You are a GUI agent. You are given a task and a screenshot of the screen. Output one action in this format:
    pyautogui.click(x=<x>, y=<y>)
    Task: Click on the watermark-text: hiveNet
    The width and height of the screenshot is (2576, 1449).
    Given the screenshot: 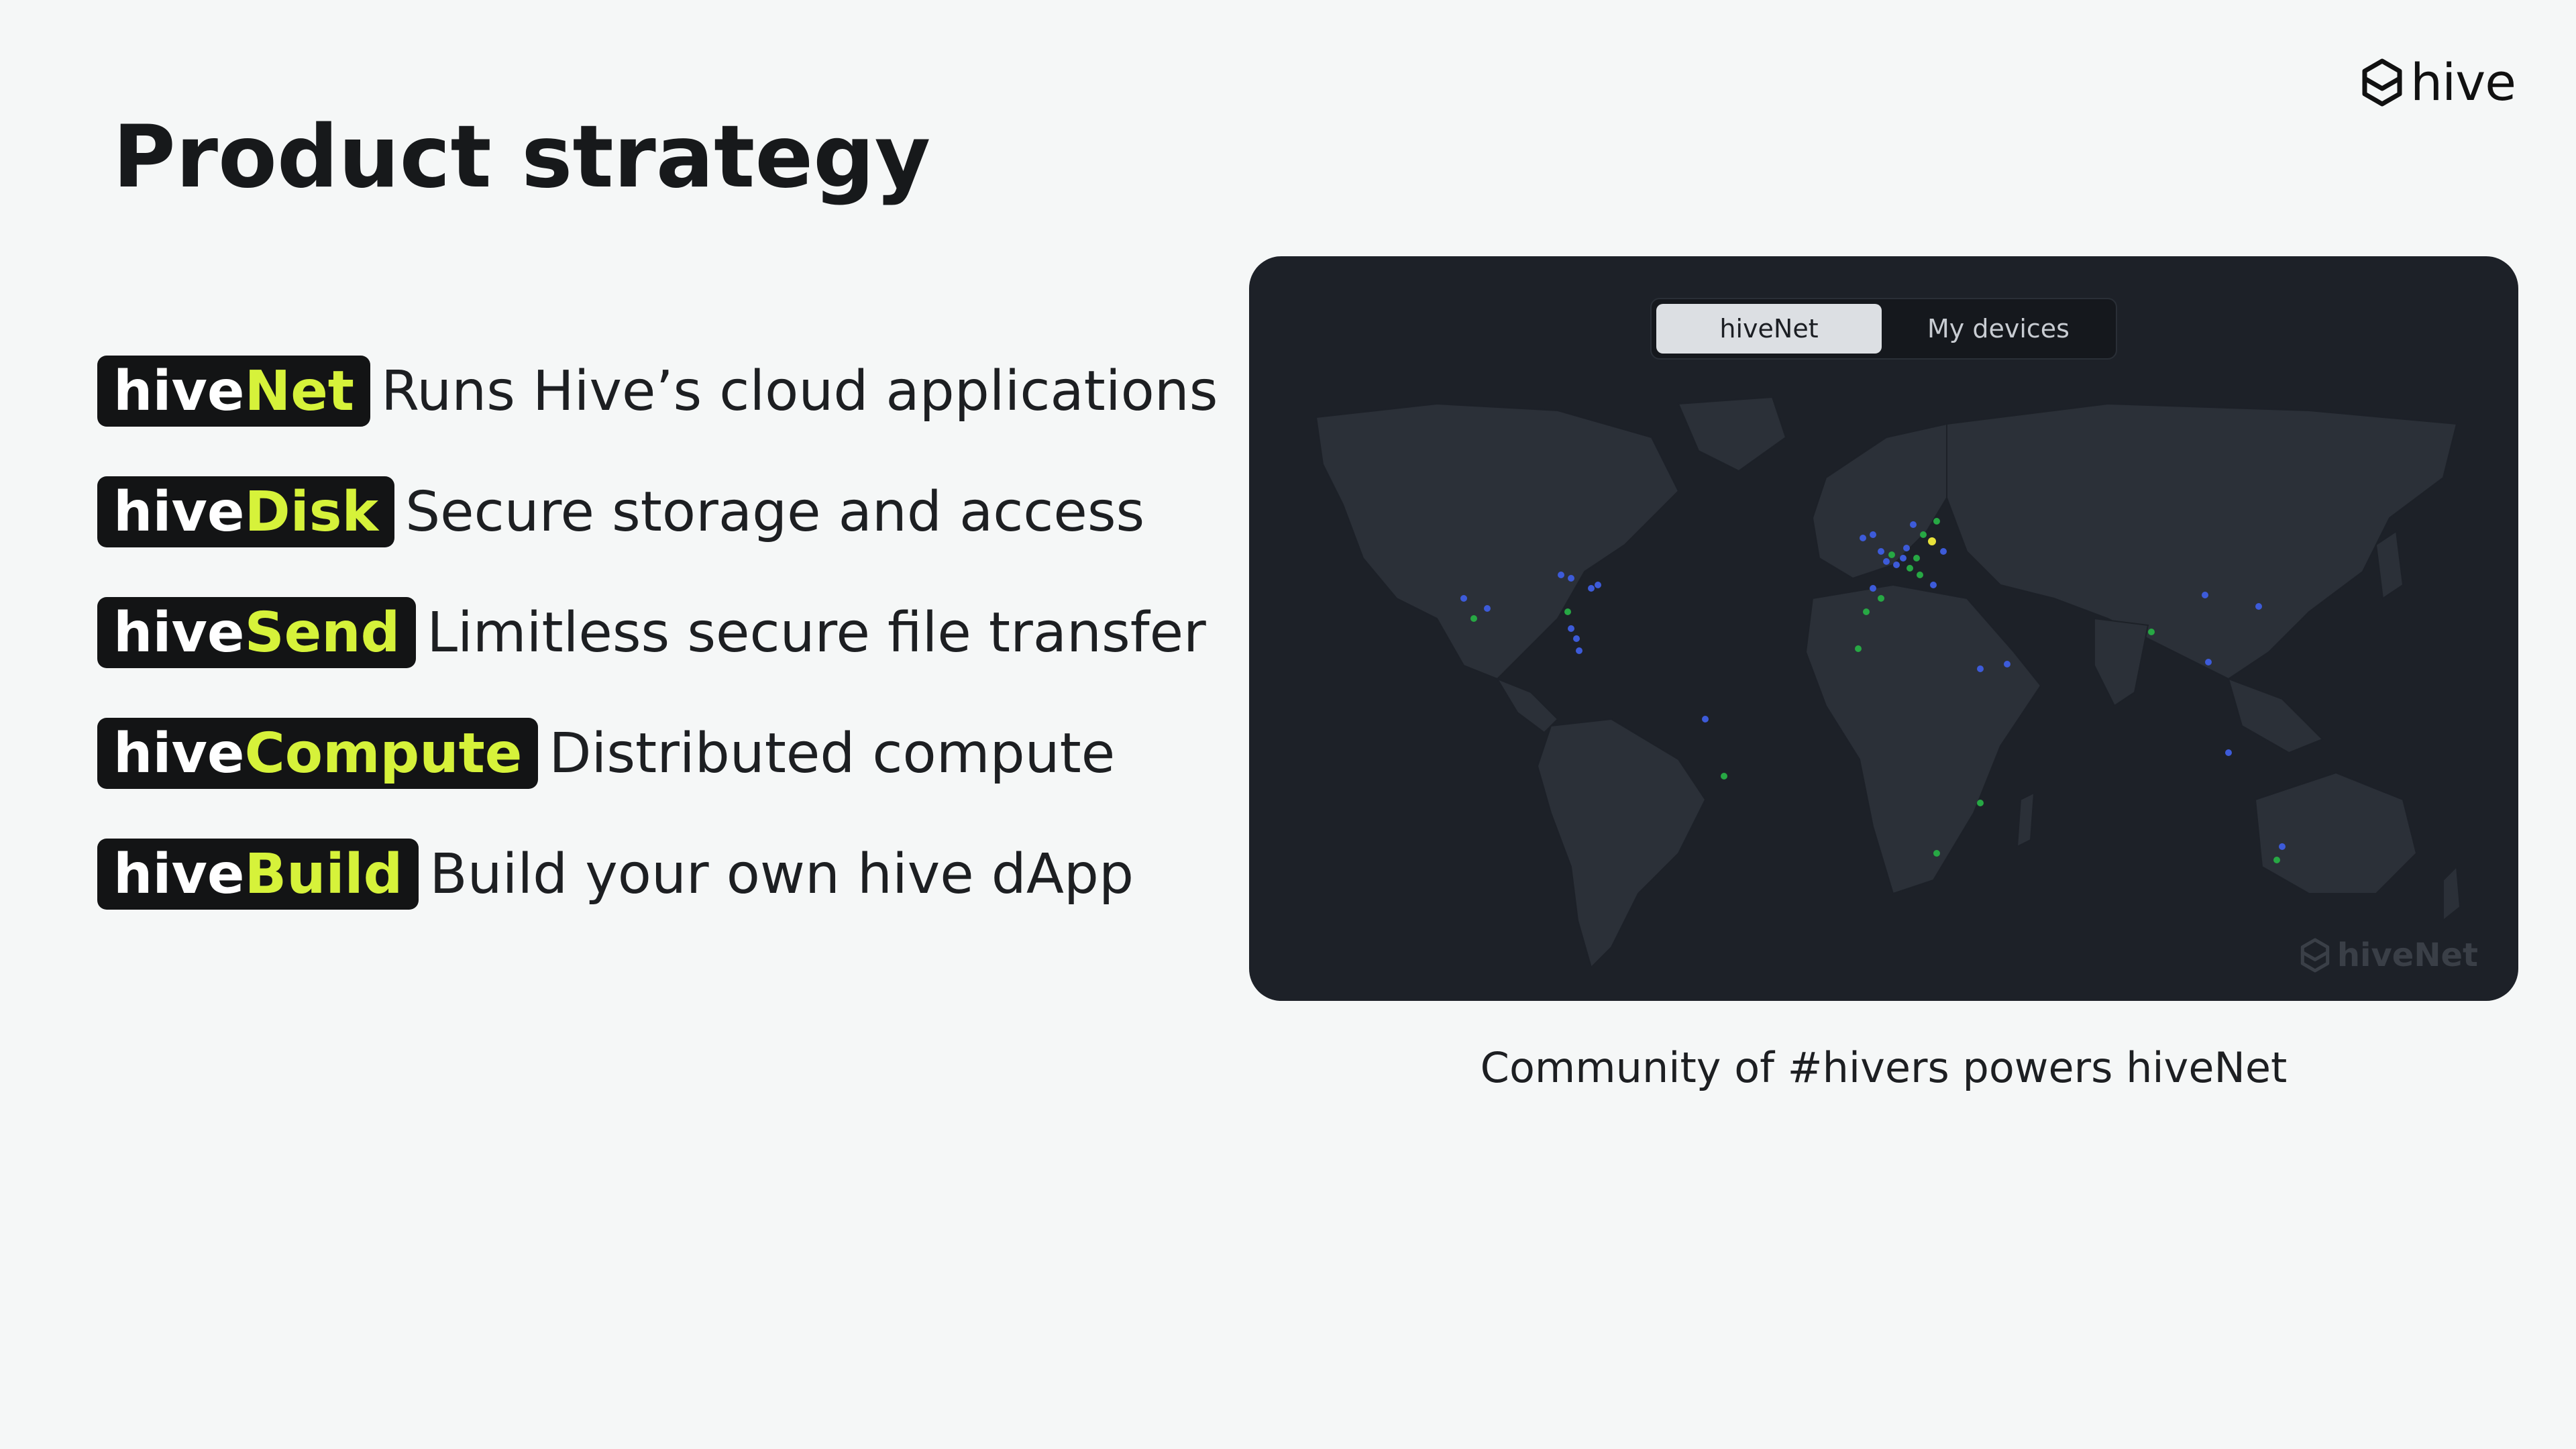 What is the action you would take?
    pyautogui.click(x=2407, y=955)
    